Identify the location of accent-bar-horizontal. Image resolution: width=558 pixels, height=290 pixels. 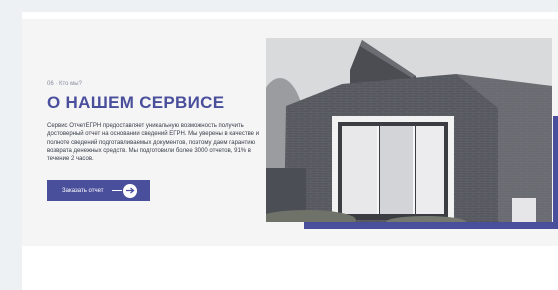
(431, 225).